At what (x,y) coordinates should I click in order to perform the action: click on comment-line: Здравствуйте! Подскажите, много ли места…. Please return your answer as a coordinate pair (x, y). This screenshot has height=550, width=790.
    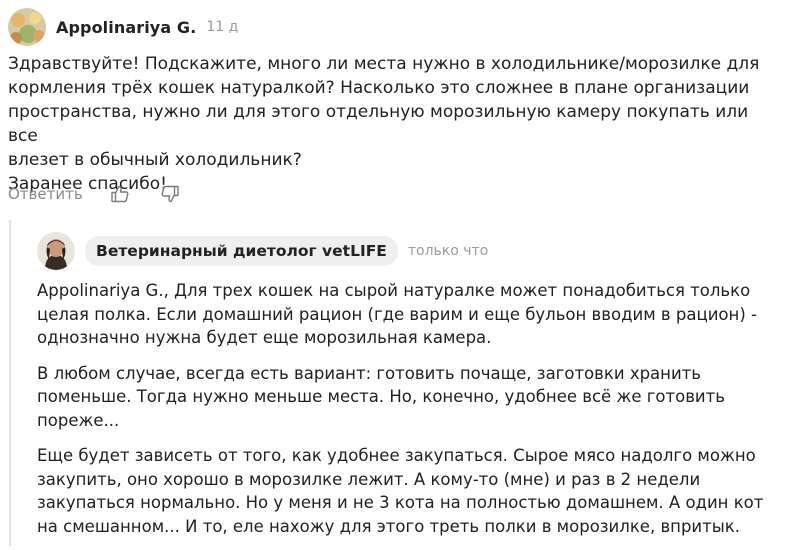
    Looking at the image, I should click on (384, 64).